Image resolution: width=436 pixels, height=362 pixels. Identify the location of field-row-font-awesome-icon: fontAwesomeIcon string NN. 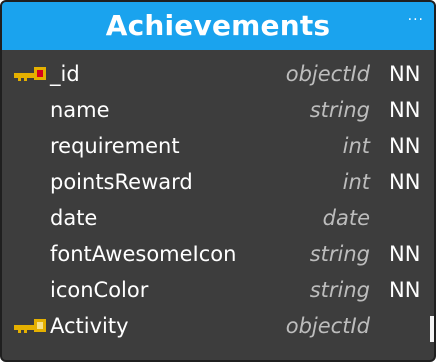
(218, 254).